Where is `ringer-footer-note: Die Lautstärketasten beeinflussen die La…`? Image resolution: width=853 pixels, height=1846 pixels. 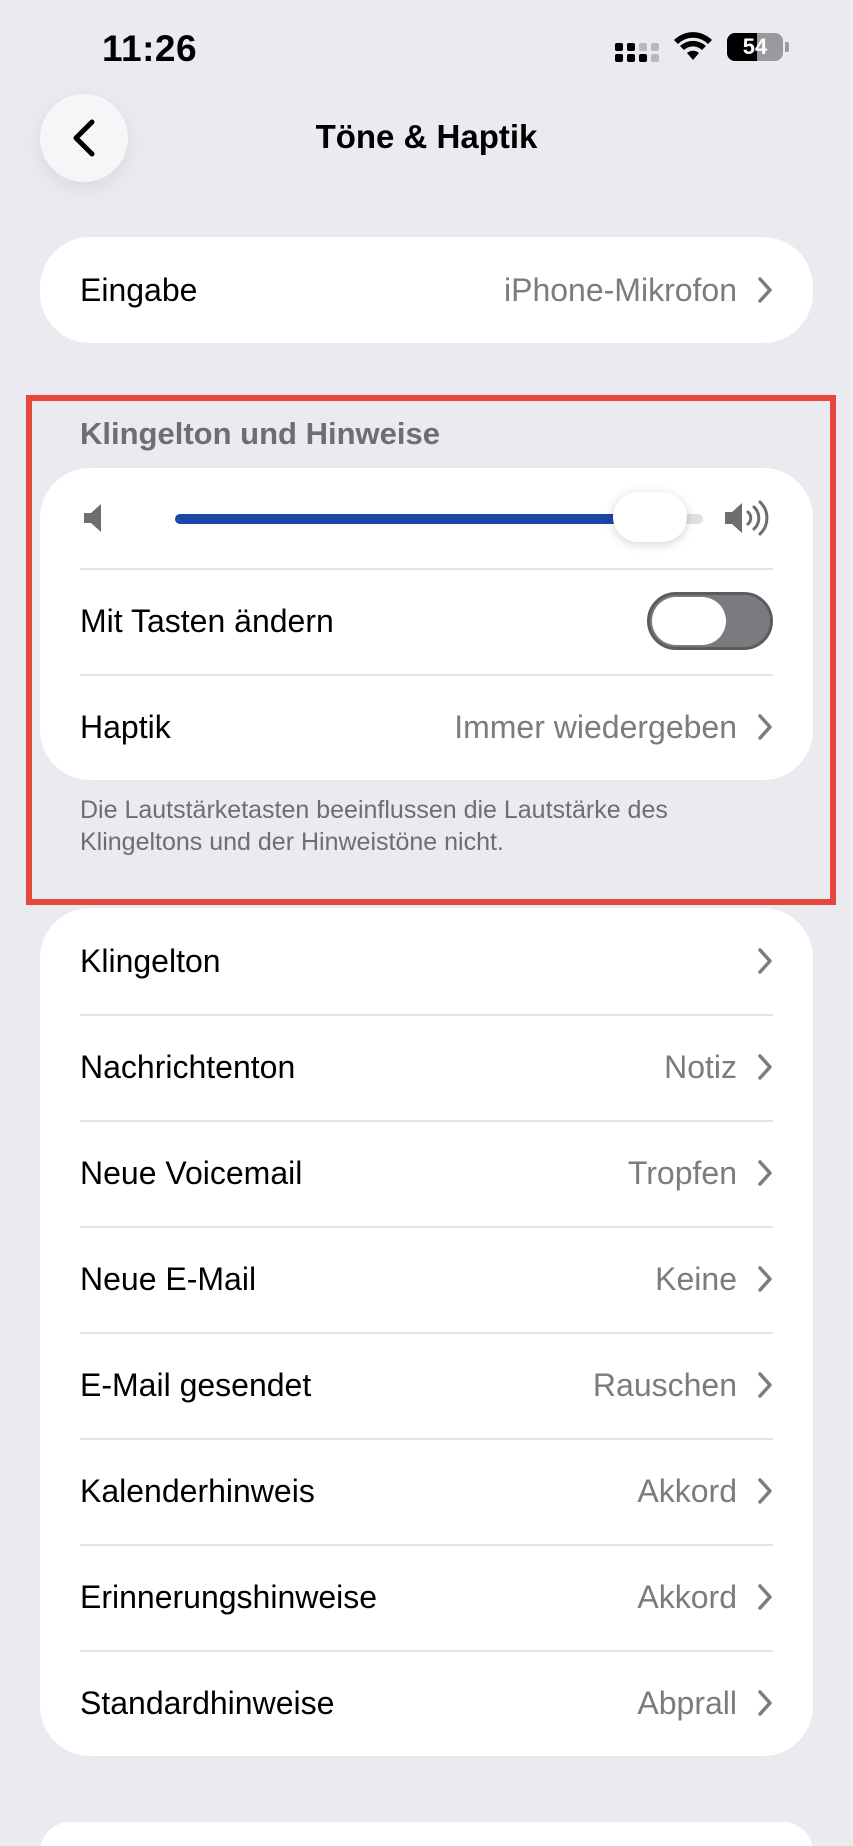 ringer-footer-note: Die Lautstärketasten beeinflussen die La… is located at coordinates (374, 826).